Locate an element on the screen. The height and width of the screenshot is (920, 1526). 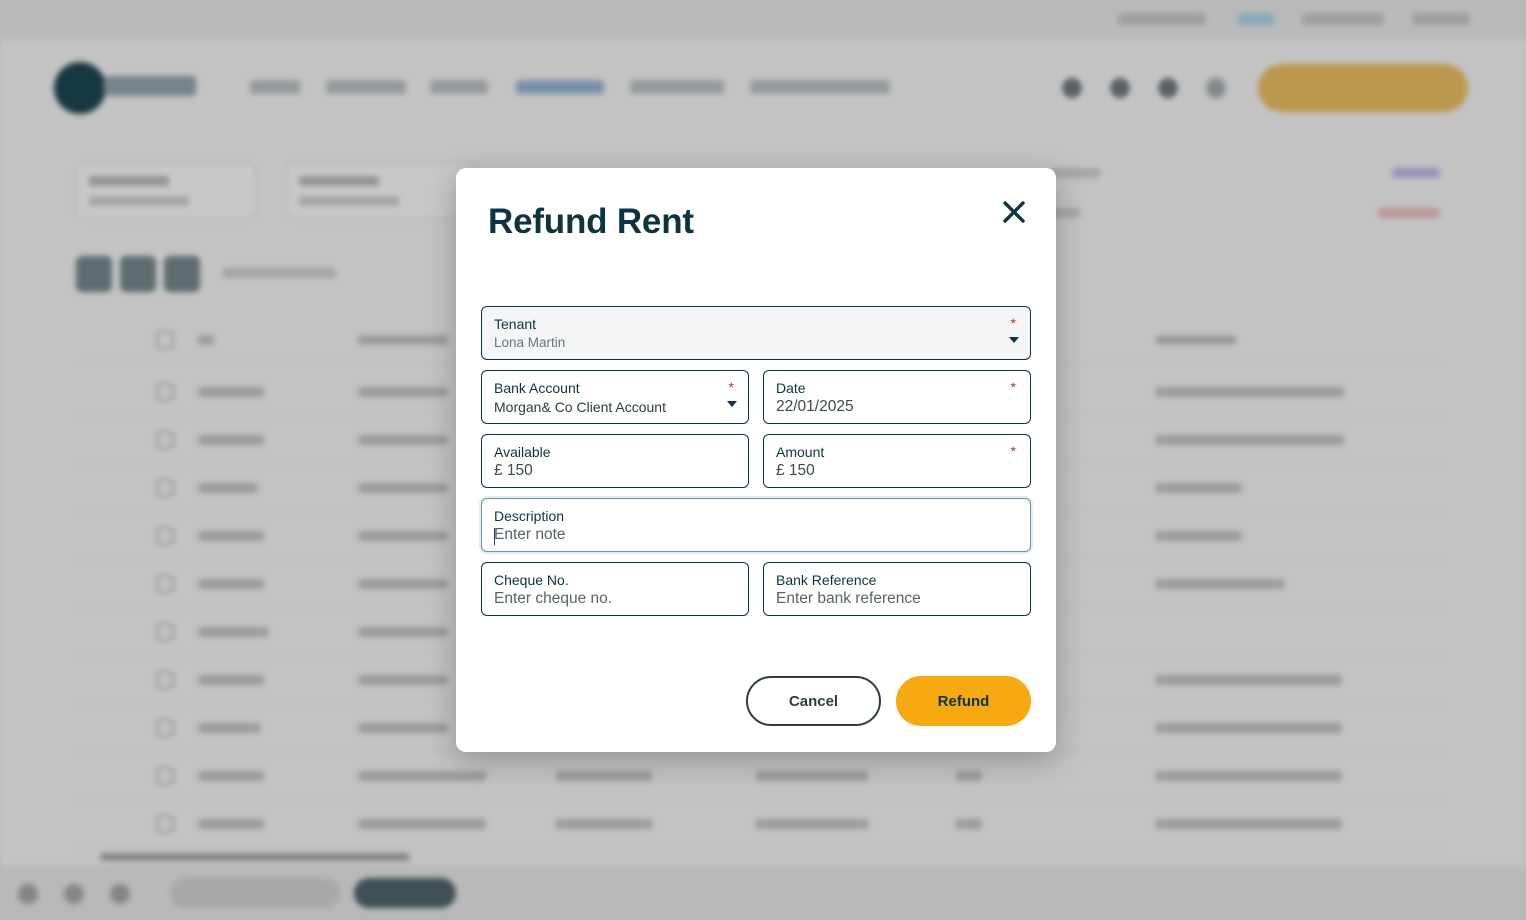
tenant-value: Lona Martin is located at coordinates (530, 342).